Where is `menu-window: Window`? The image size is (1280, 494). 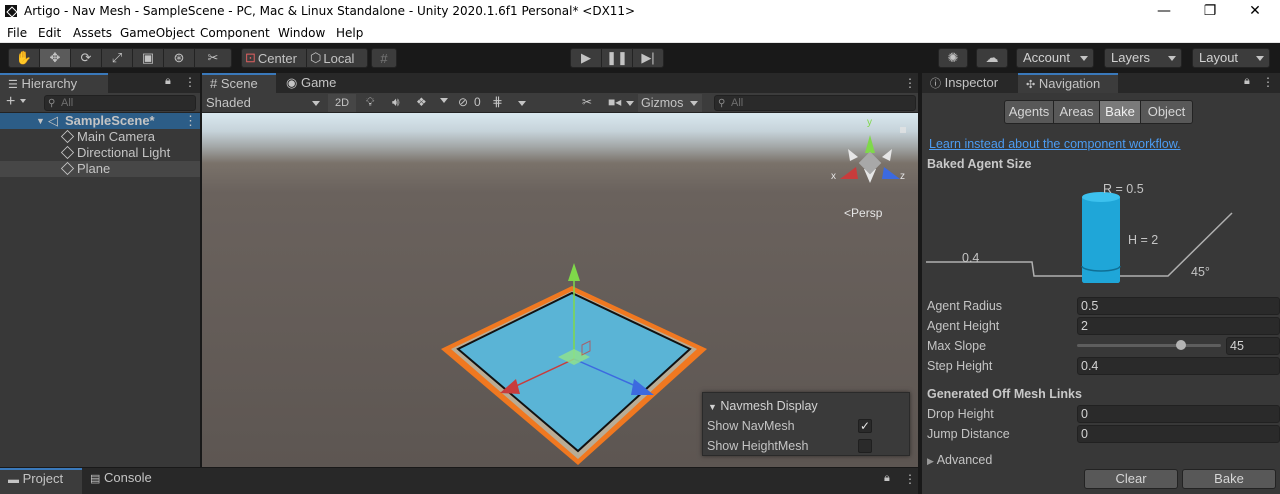
menu-window: Window is located at coordinates (301, 33).